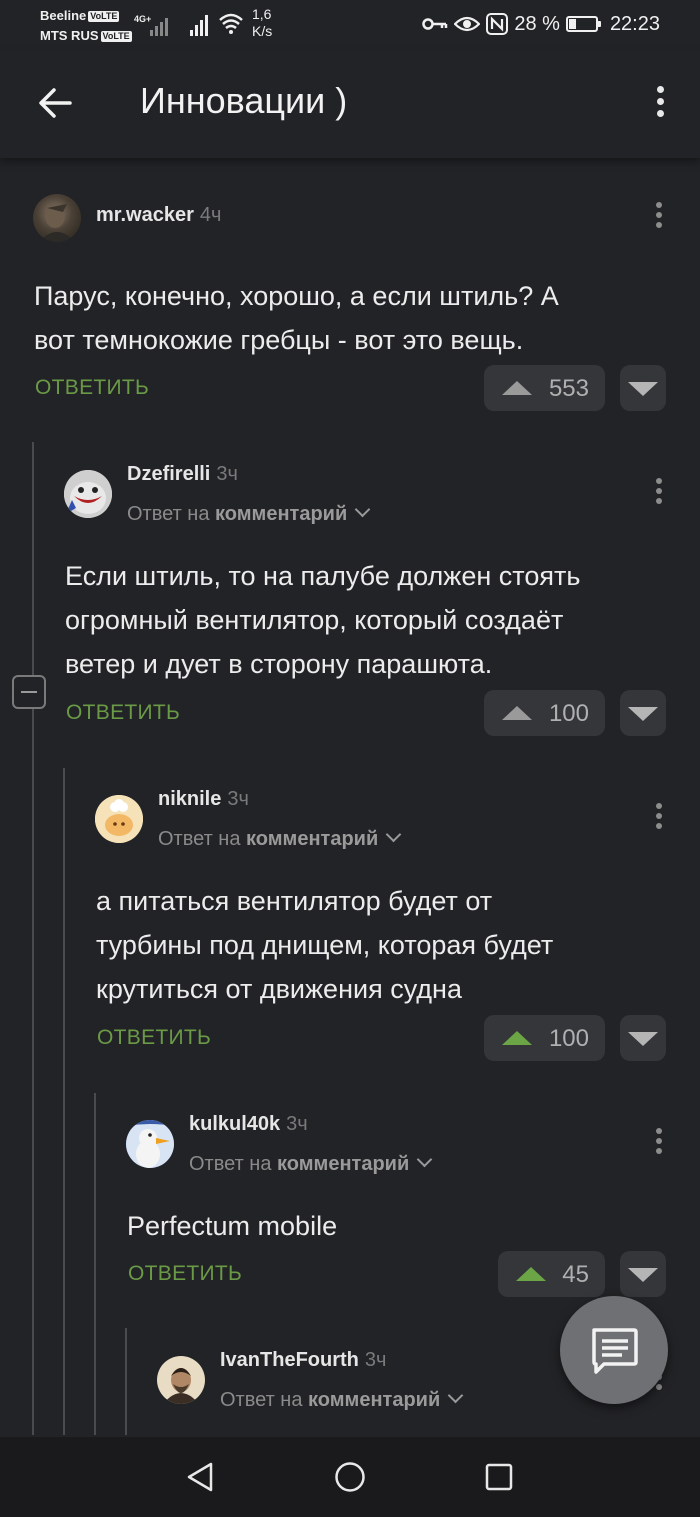 This screenshot has height=1517, width=700. What do you see at coordinates (350, 104) in the screenshot?
I see `app-bar: Инновации )` at bounding box center [350, 104].